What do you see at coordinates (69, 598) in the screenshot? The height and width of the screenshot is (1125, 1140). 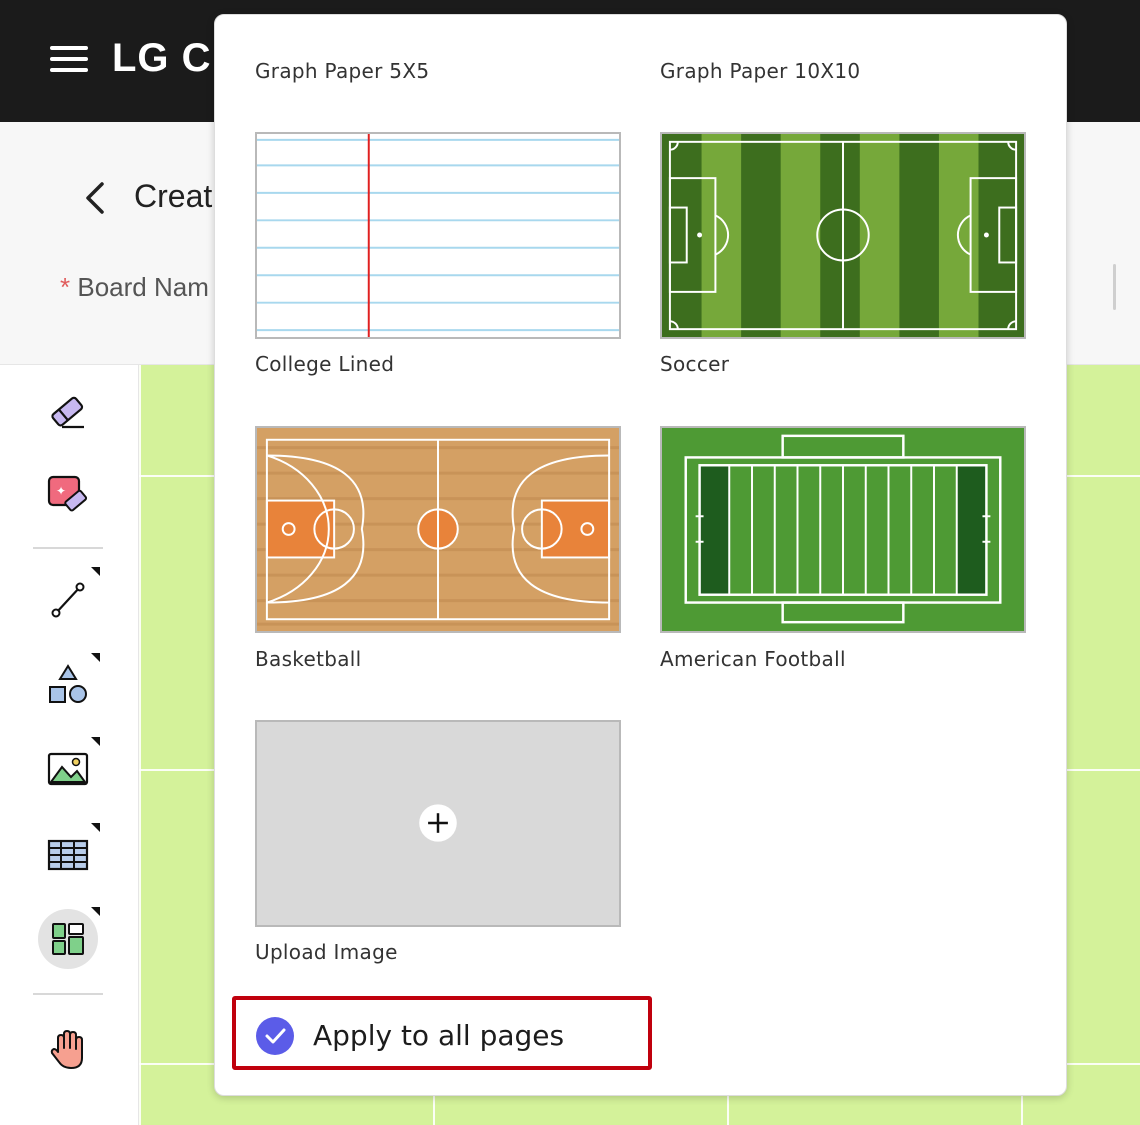 I see `line-icon` at bounding box center [69, 598].